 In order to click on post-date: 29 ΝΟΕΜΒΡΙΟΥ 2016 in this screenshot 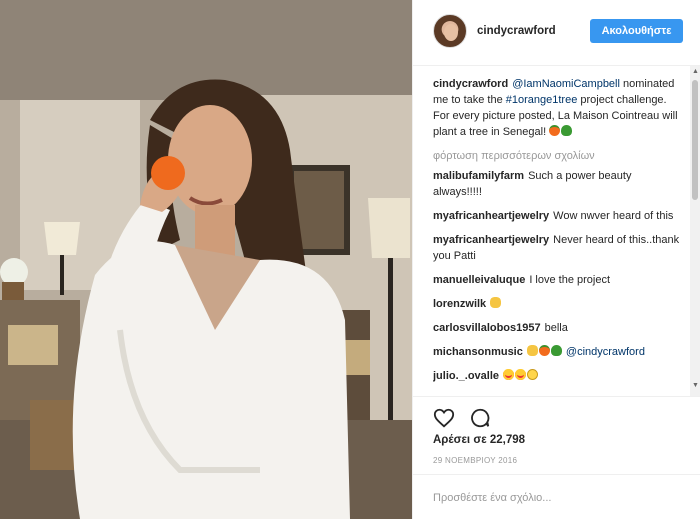, I will do `click(475, 460)`.